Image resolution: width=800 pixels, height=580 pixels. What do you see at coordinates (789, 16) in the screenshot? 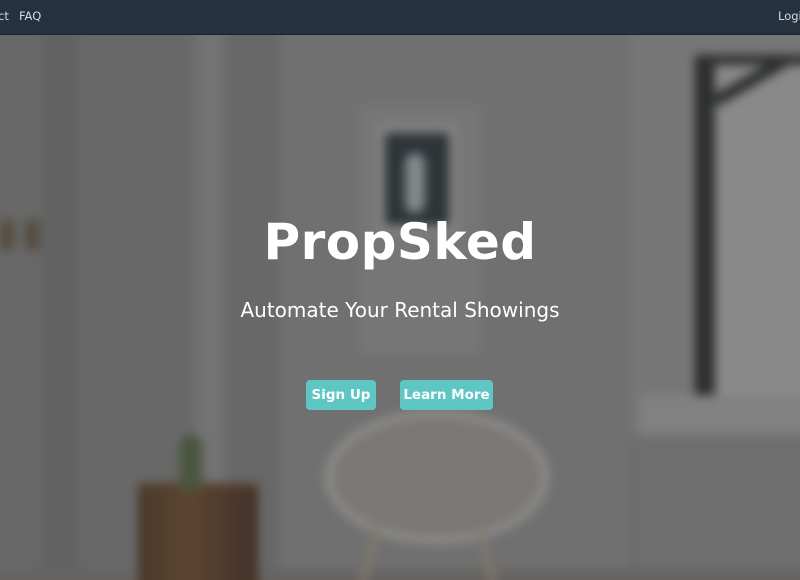
I see `nav-link-login: Logi` at bounding box center [789, 16].